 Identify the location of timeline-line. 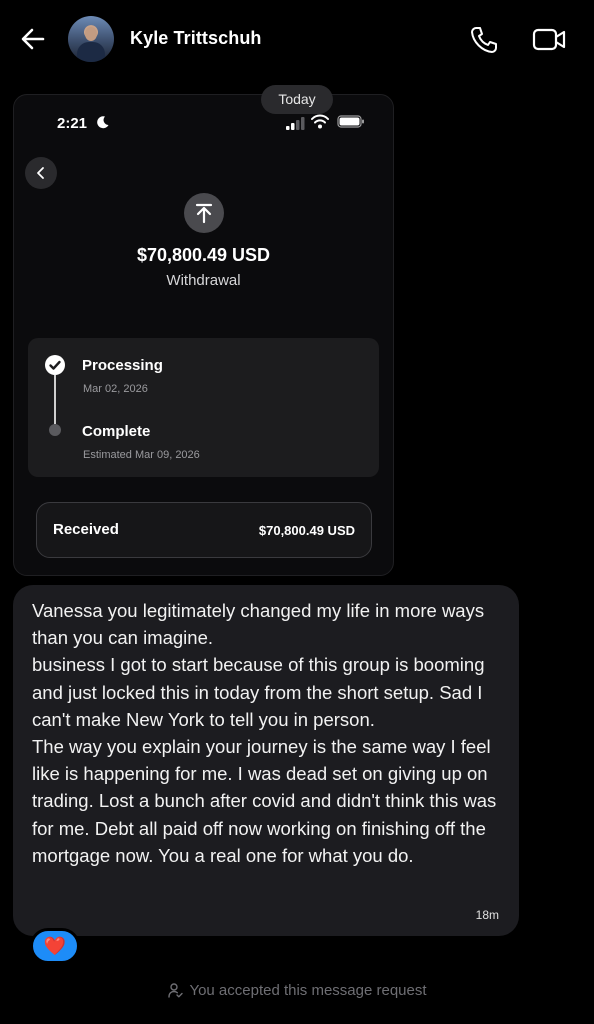
(55, 399).